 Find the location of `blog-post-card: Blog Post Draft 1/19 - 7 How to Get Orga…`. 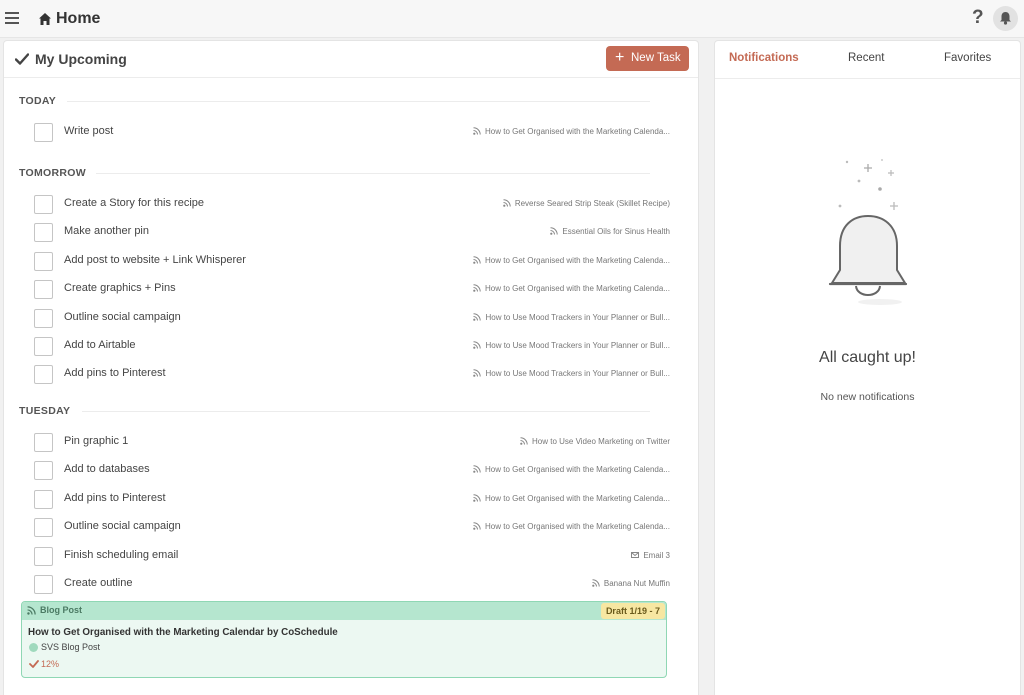

blog-post-card: Blog Post Draft 1/19 - 7 How to Get Orga… is located at coordinates (344, 639).